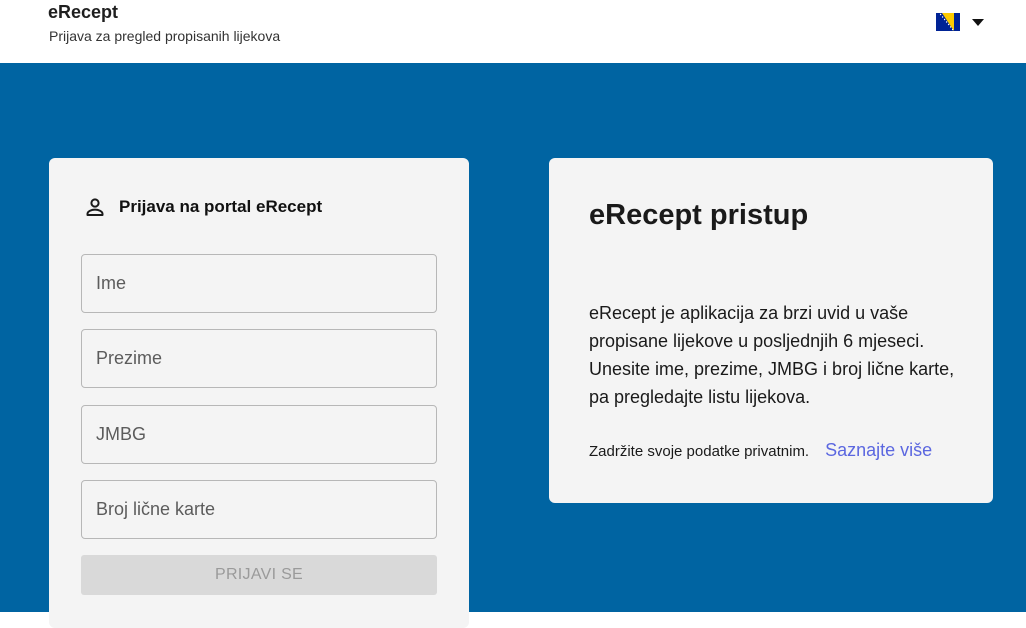 Image resolution: width=1026 pixels, height=628 pixels. What do you see at coordinates (165, 36) in the screenshot?
I see `app-subtitle: Prijava za pregled propisanih lijekova` at bounding box center [165, 36].